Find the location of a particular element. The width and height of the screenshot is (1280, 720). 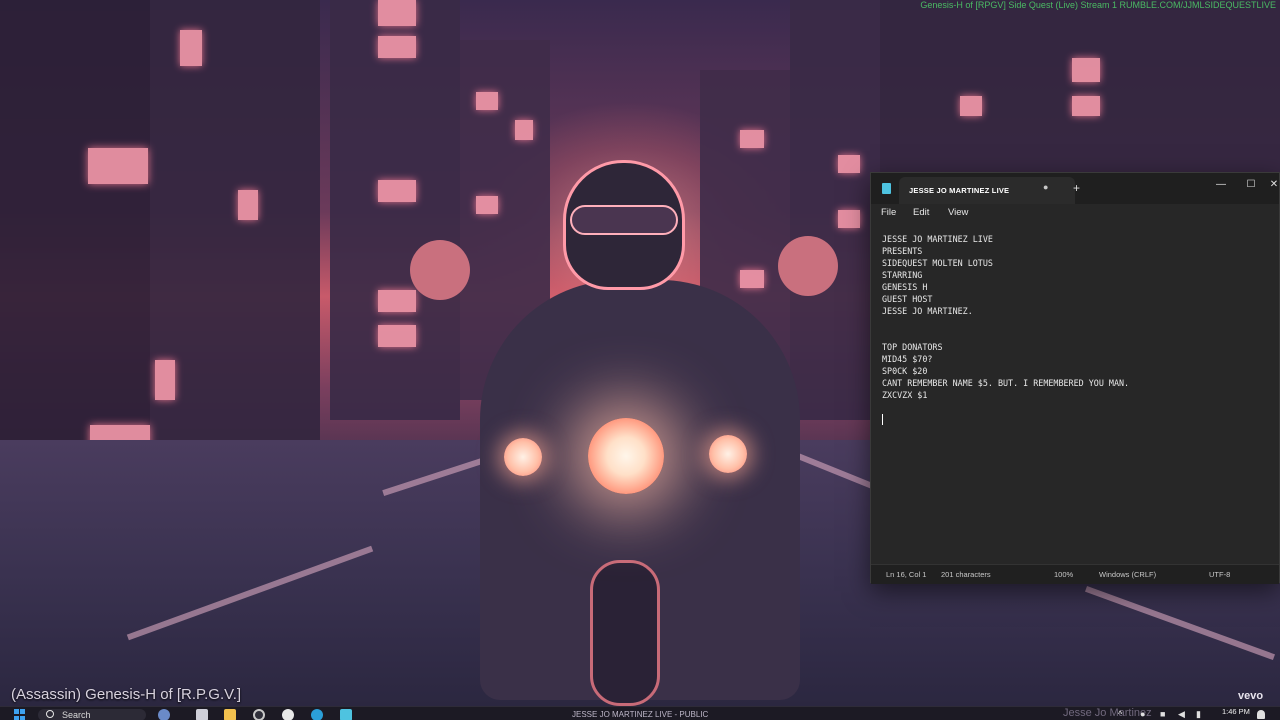

media-player-icon is located at coordinates (288, 714).